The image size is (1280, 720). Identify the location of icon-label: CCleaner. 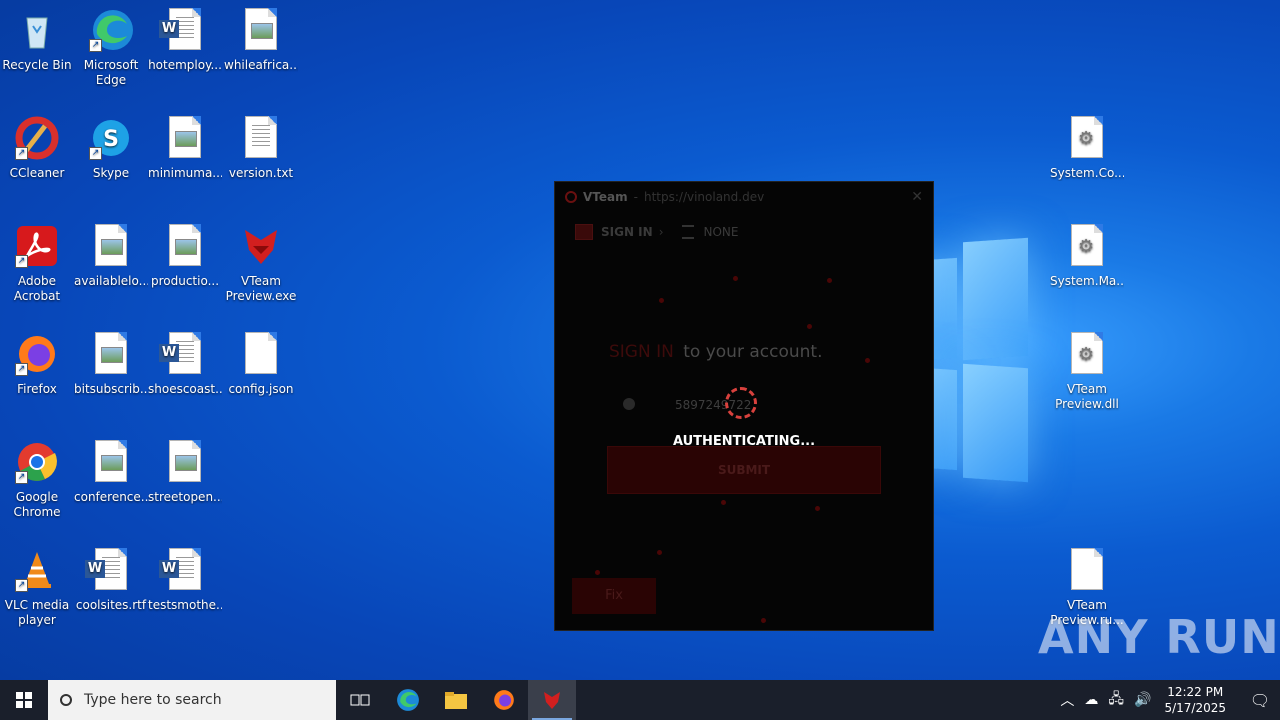
(37, 173).